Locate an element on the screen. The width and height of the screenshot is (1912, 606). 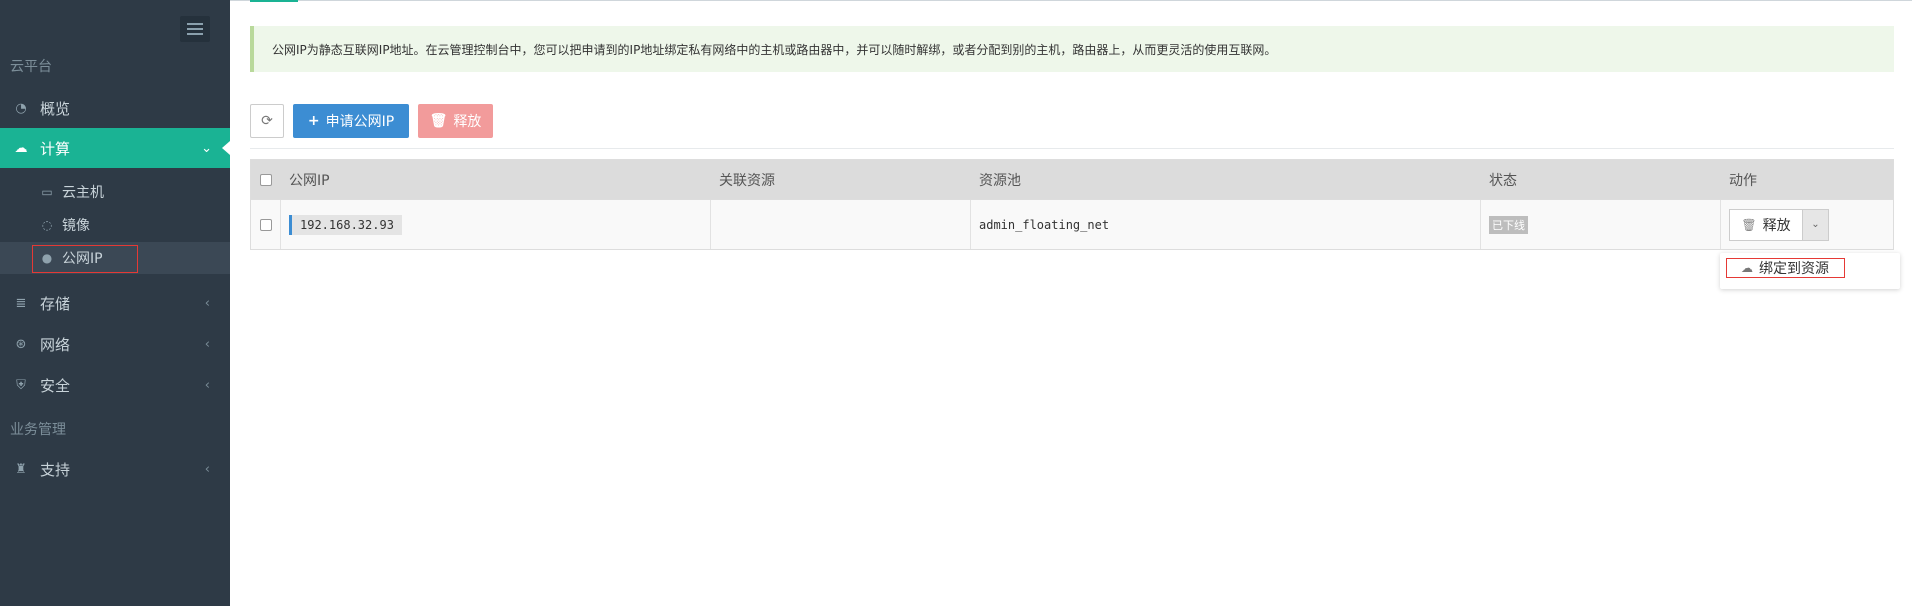
top-divider is located at coordinates (1071, 0).